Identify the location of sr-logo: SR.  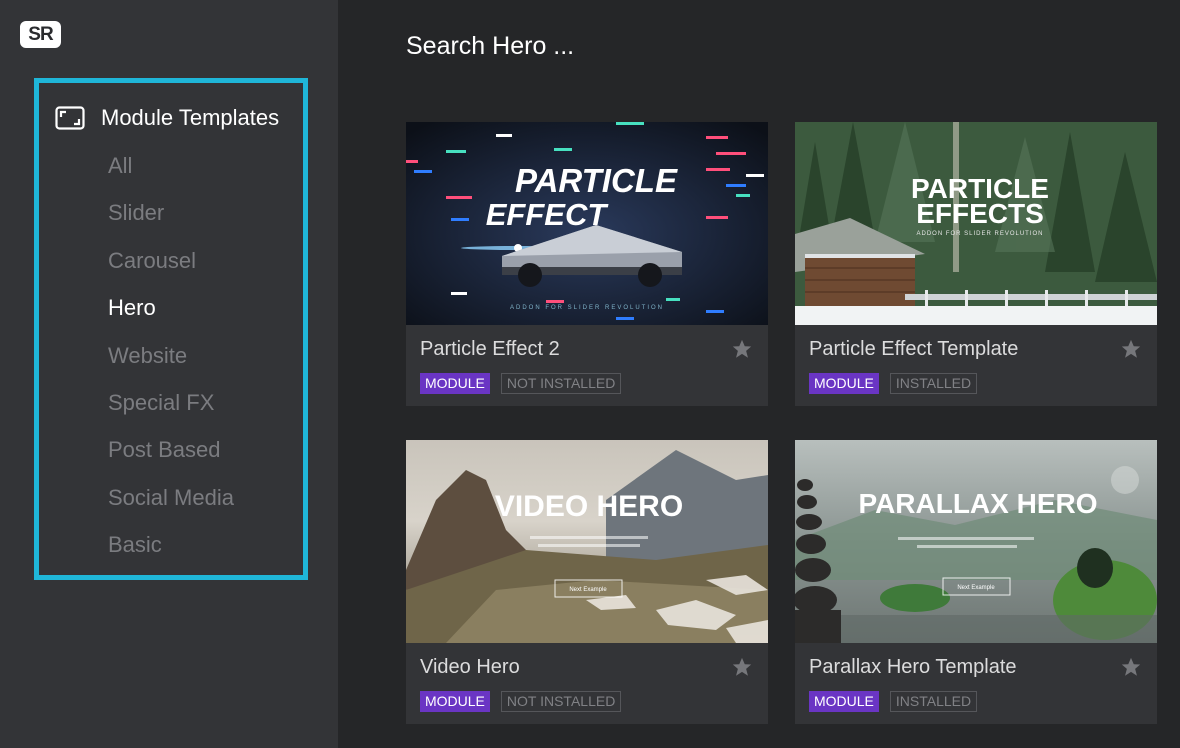
(40, 34).